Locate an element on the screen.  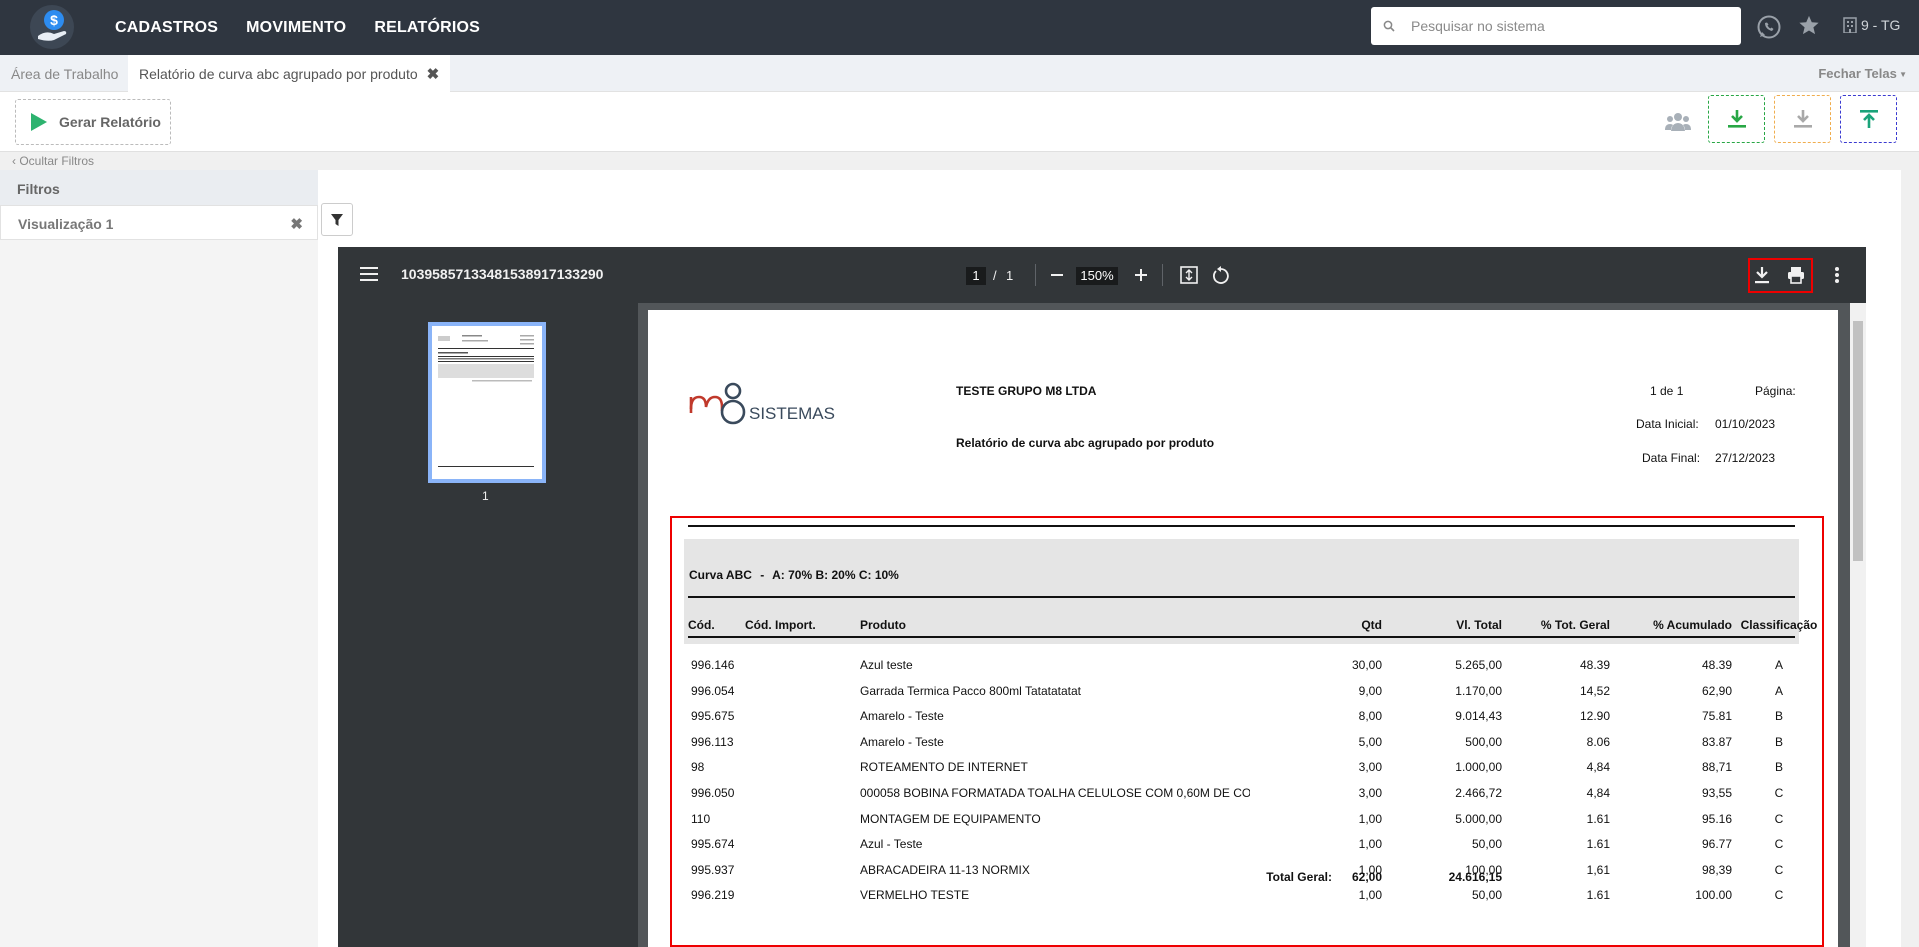
nav-relatorios: RELATÓRIOS is located at coordinates (427, 28).